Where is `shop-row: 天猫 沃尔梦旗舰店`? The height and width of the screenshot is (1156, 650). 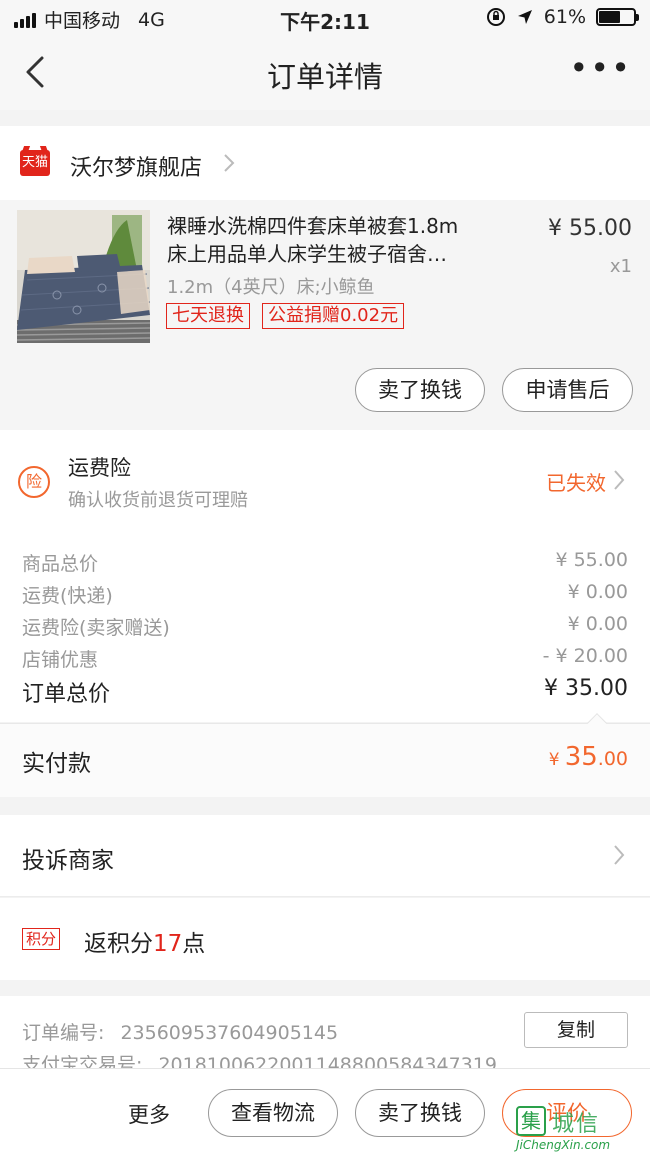
shop-row: 天猫 沃尔梦旗舰店 is located at coordinates (325, 163).